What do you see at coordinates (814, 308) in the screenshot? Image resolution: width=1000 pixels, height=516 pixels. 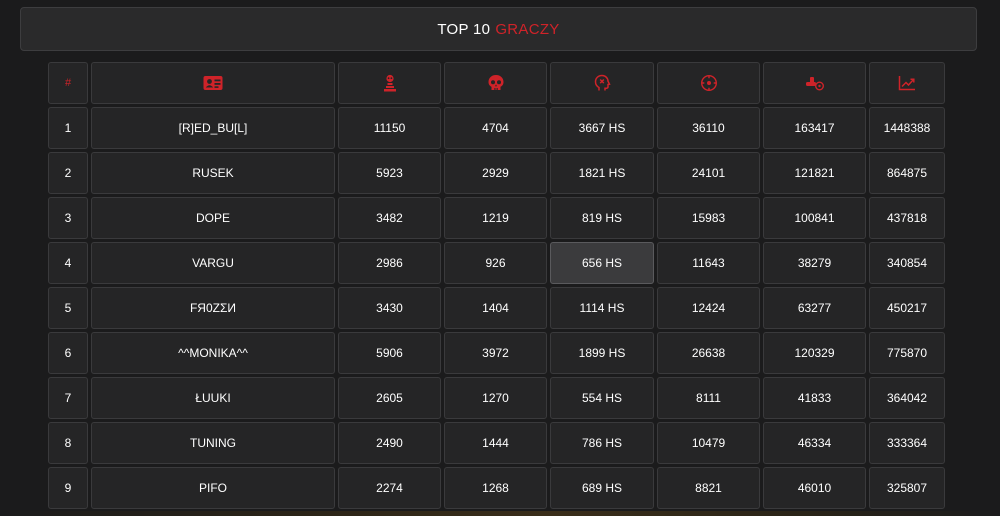 I see `damage-cell: 63277` at bounding box center [814, 308].